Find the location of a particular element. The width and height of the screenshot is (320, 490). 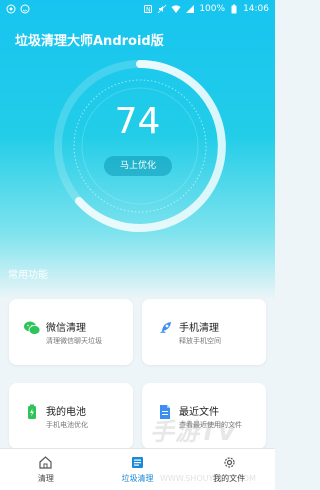

mute-icon is located at coordinates (162, 9).